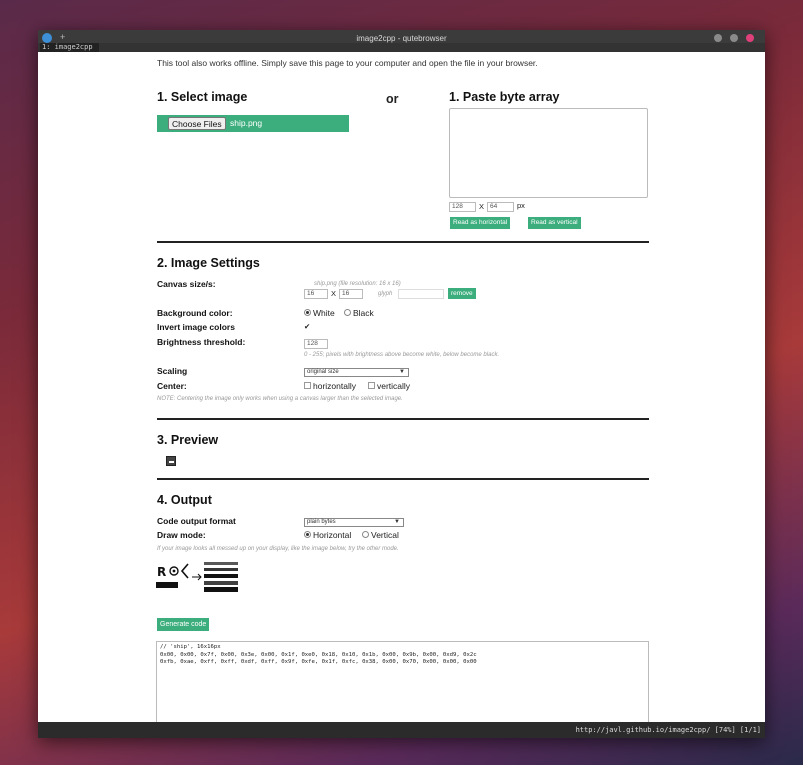 This screenshot has height=765, width=803. Describe the element at coordinates (365, 535) in the screenshot. I see `draw-vertical-radio` at that location.